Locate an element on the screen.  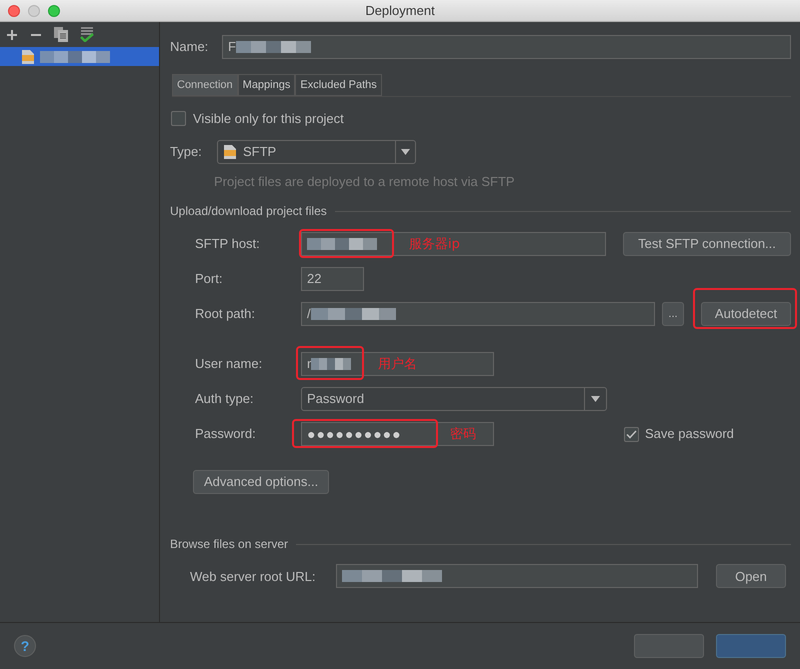
dropdown: Password is located at coordinates (454, 399).